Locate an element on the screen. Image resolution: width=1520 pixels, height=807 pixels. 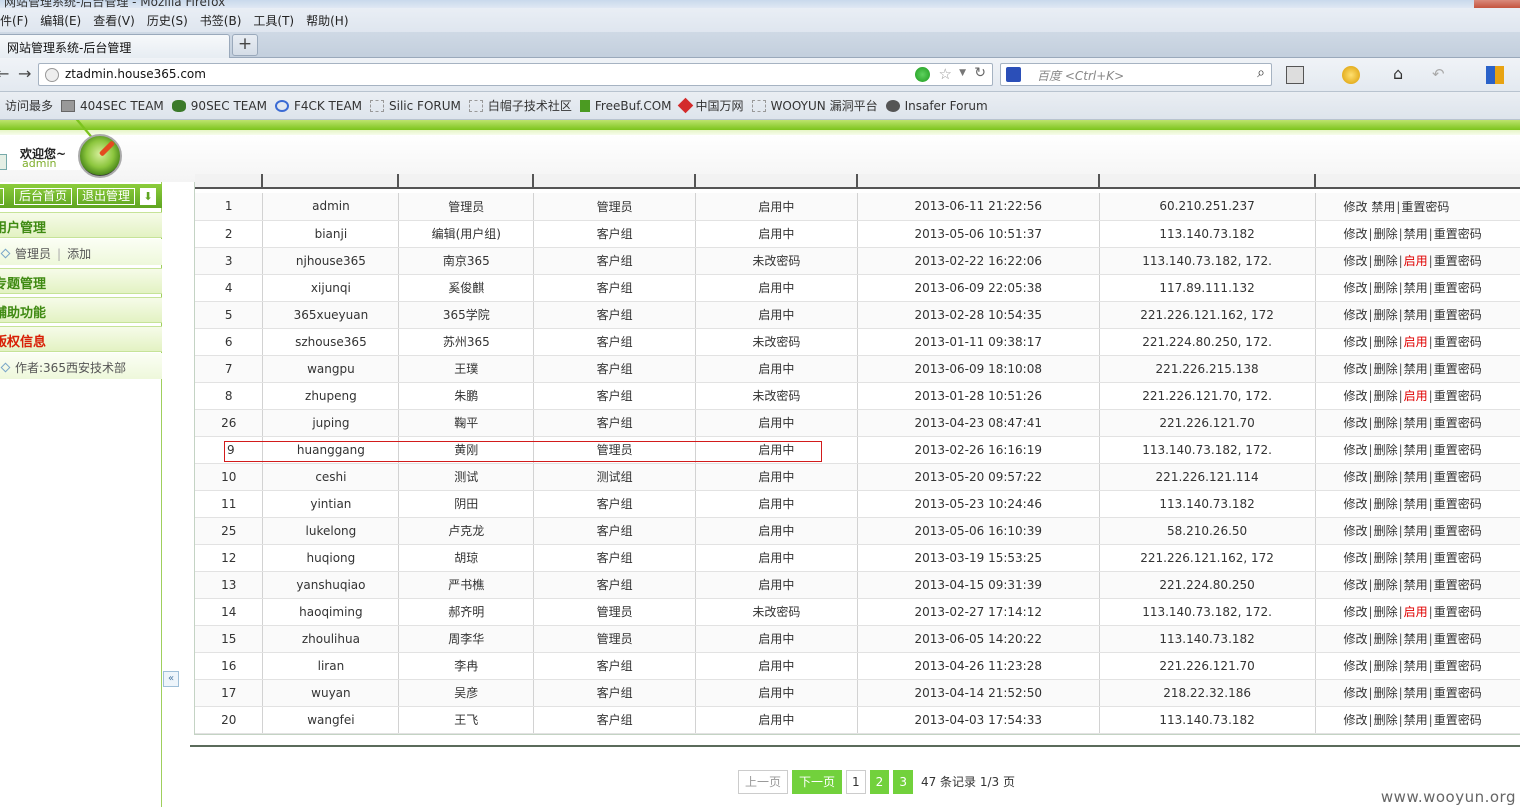
bookmark-insafer: Insafer Forum is located at coordinates (936, 106).